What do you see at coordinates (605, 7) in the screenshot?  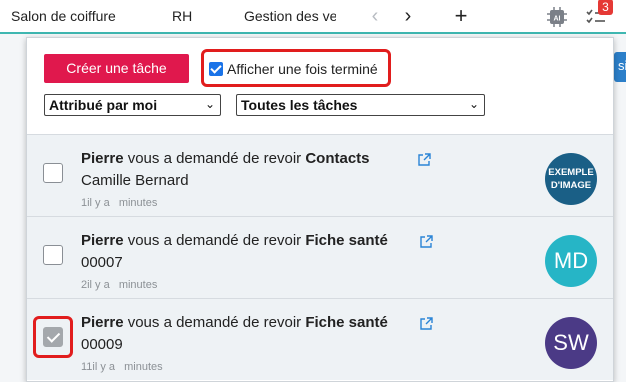 I see `task-count-badge: 3` at bounding box center [605, 7].